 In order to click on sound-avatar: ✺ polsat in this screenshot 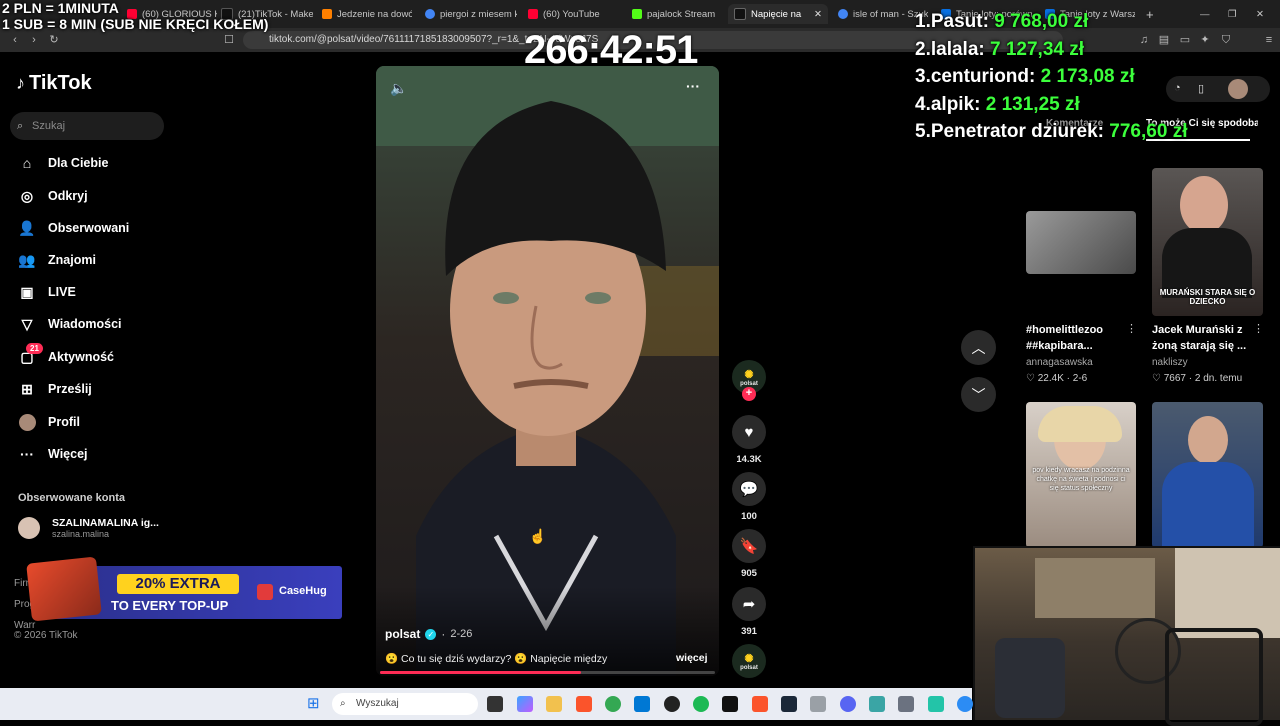, I will do `click(749, 661)`.